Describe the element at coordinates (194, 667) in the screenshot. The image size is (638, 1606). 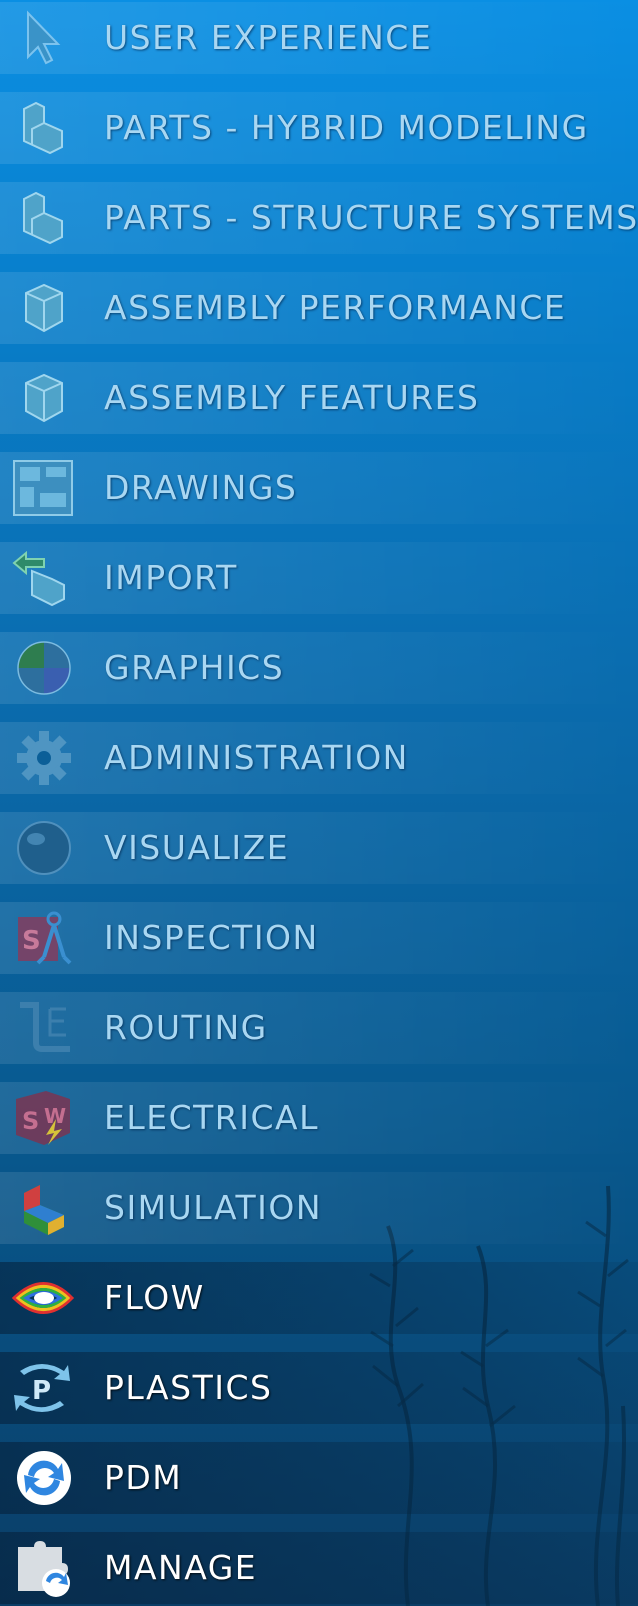
I see `menu-item-label: GRAPHICS` at that location.